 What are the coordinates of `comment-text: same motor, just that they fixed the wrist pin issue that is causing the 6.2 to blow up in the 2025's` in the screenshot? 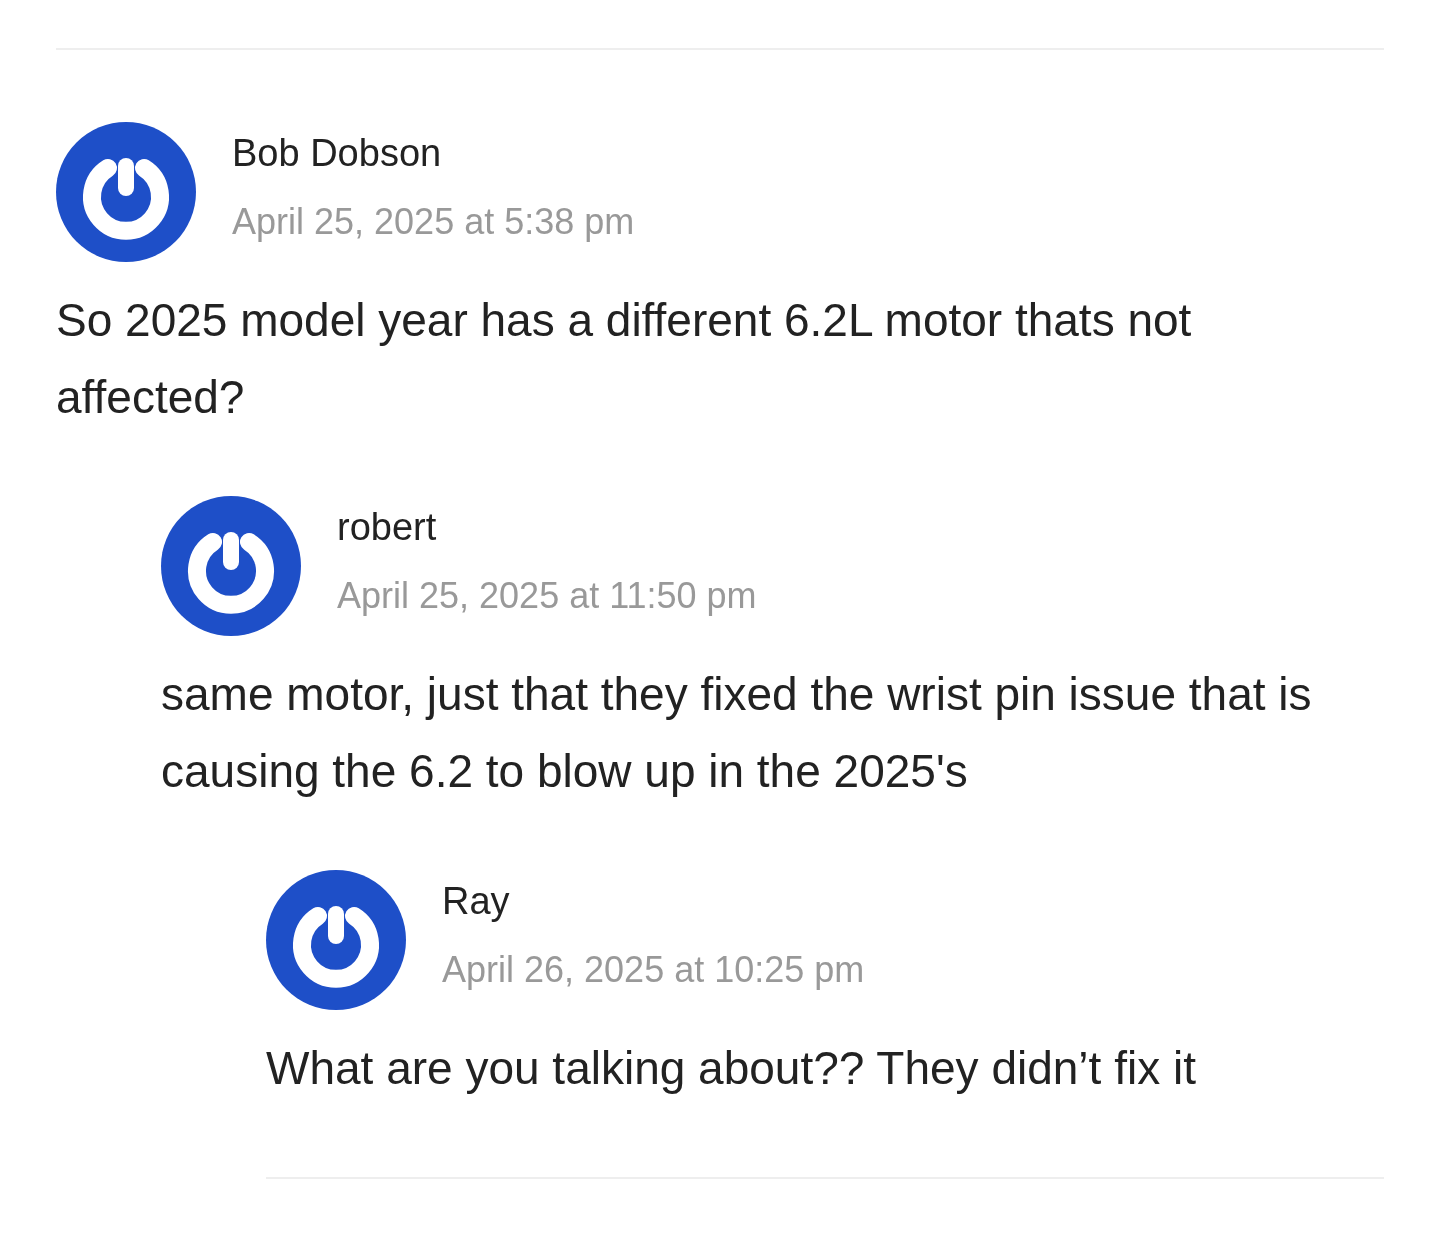 It's located at (737, 733).